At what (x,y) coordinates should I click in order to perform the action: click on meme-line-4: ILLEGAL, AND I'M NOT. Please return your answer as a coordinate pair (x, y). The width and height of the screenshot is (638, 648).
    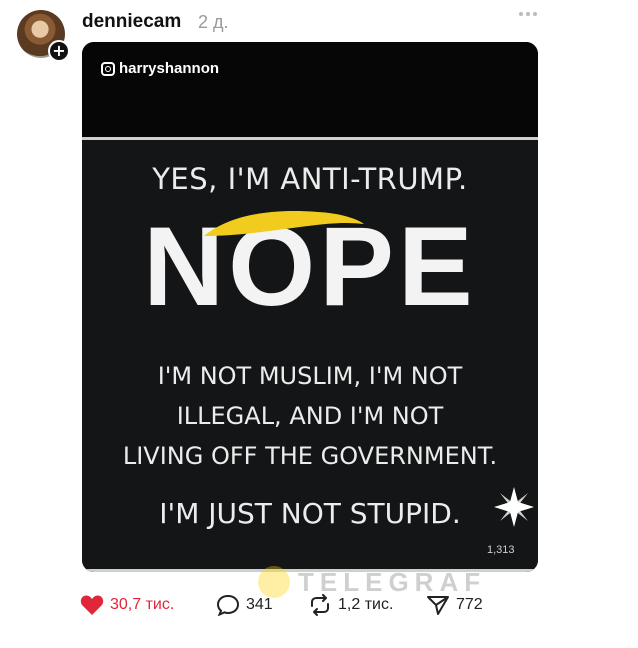
    Looking at the image, I should click on (310, 416).